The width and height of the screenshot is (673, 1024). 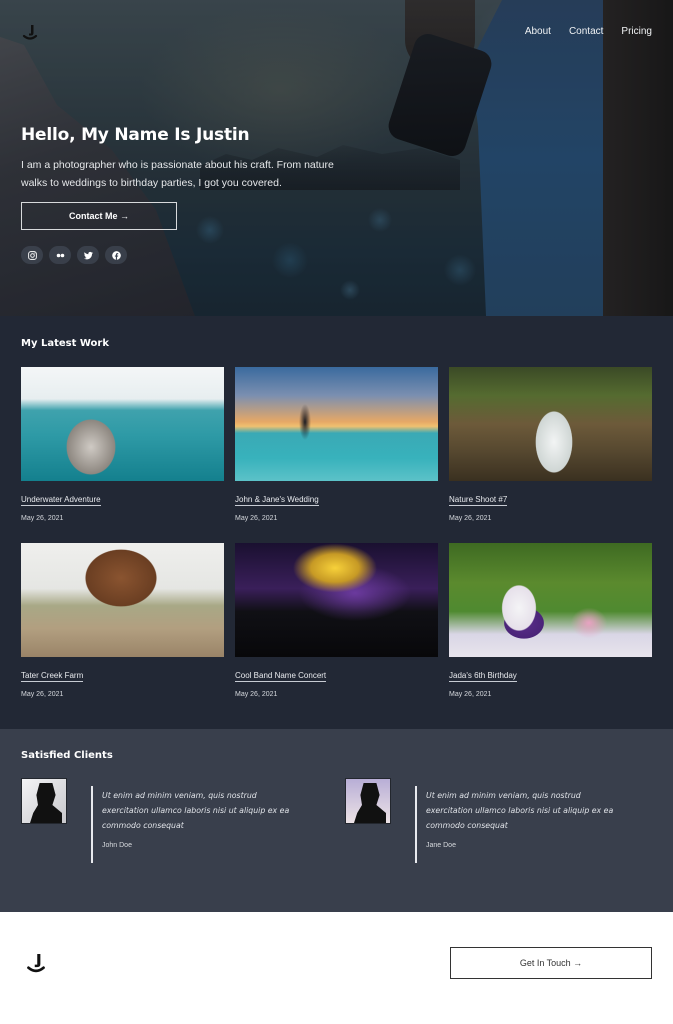 I want to click on work-thumbnail-wedding, so click(x=336, y=424).